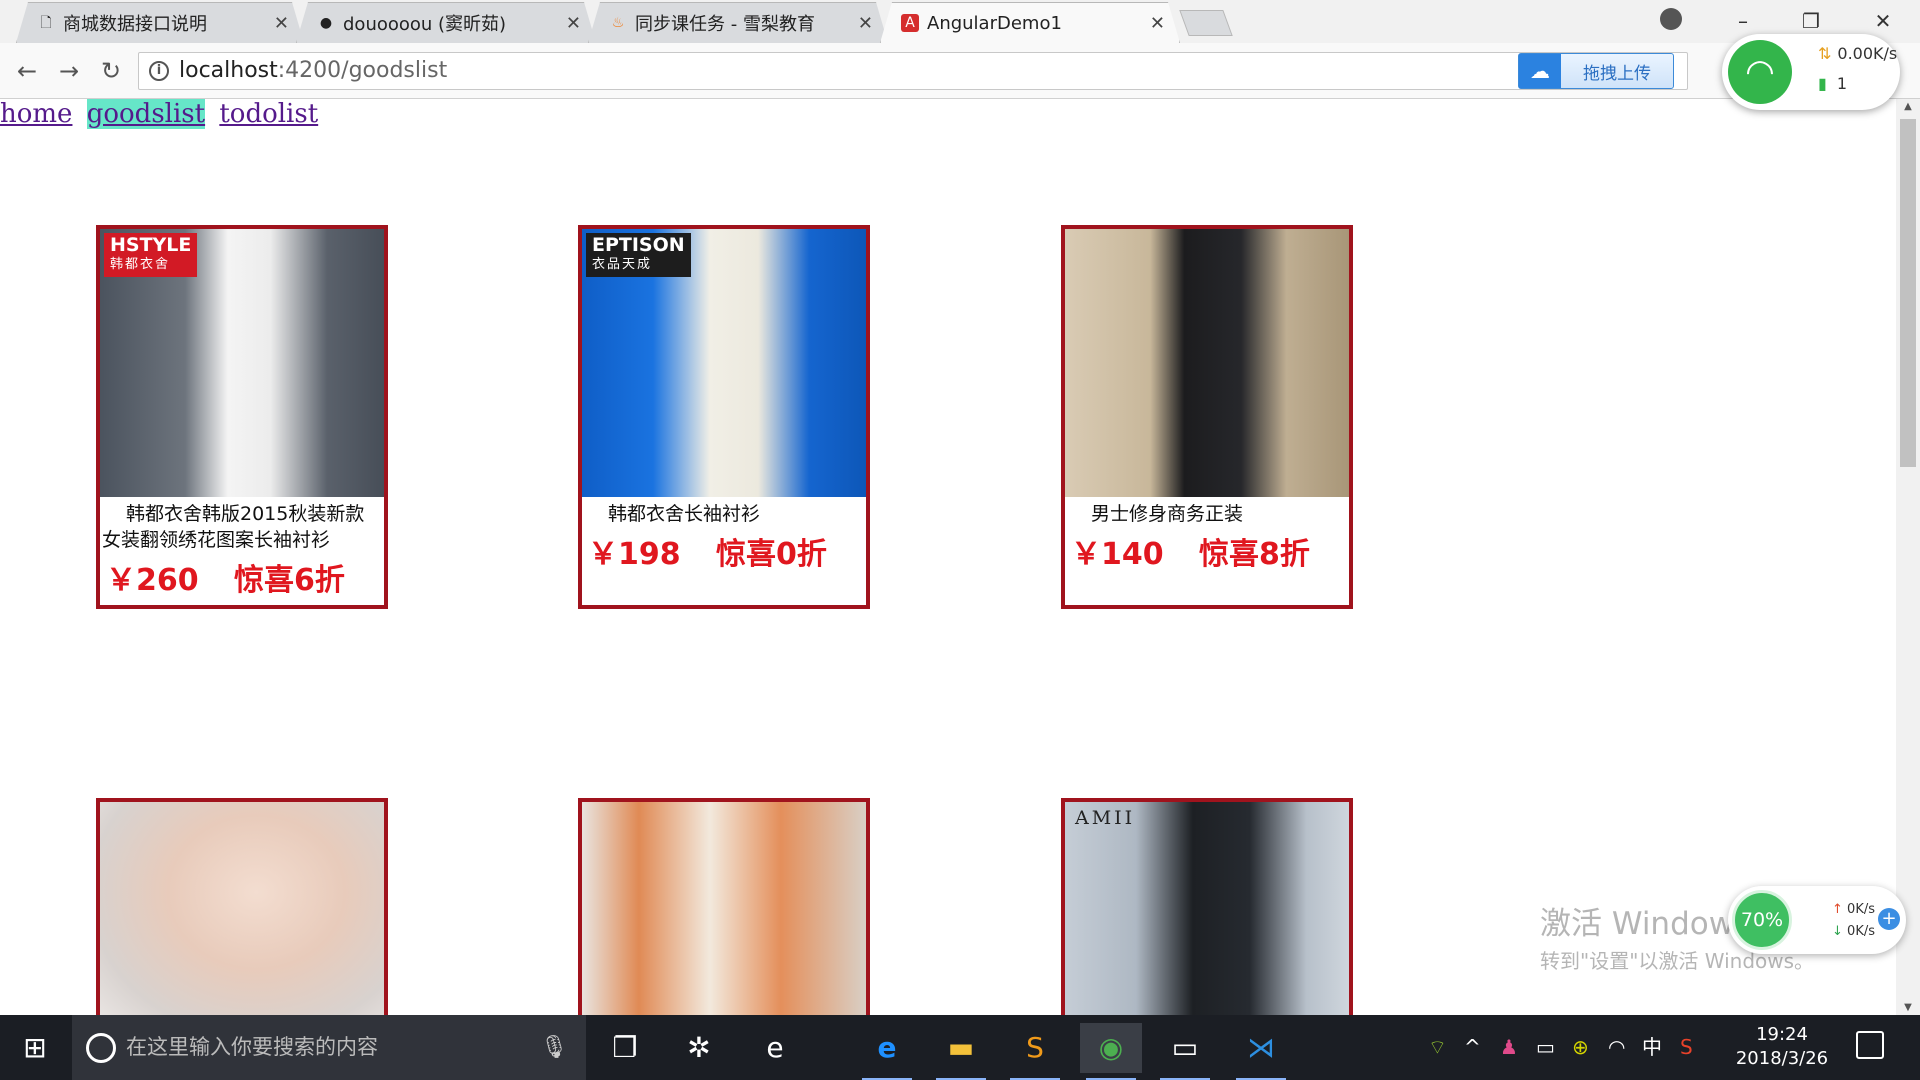 The image size is (1920, 1080). What do you see at coordinates (362, 70) in the screenshot?
I see `url-path: :4200/goodslist` at bounding box center [362, 70].